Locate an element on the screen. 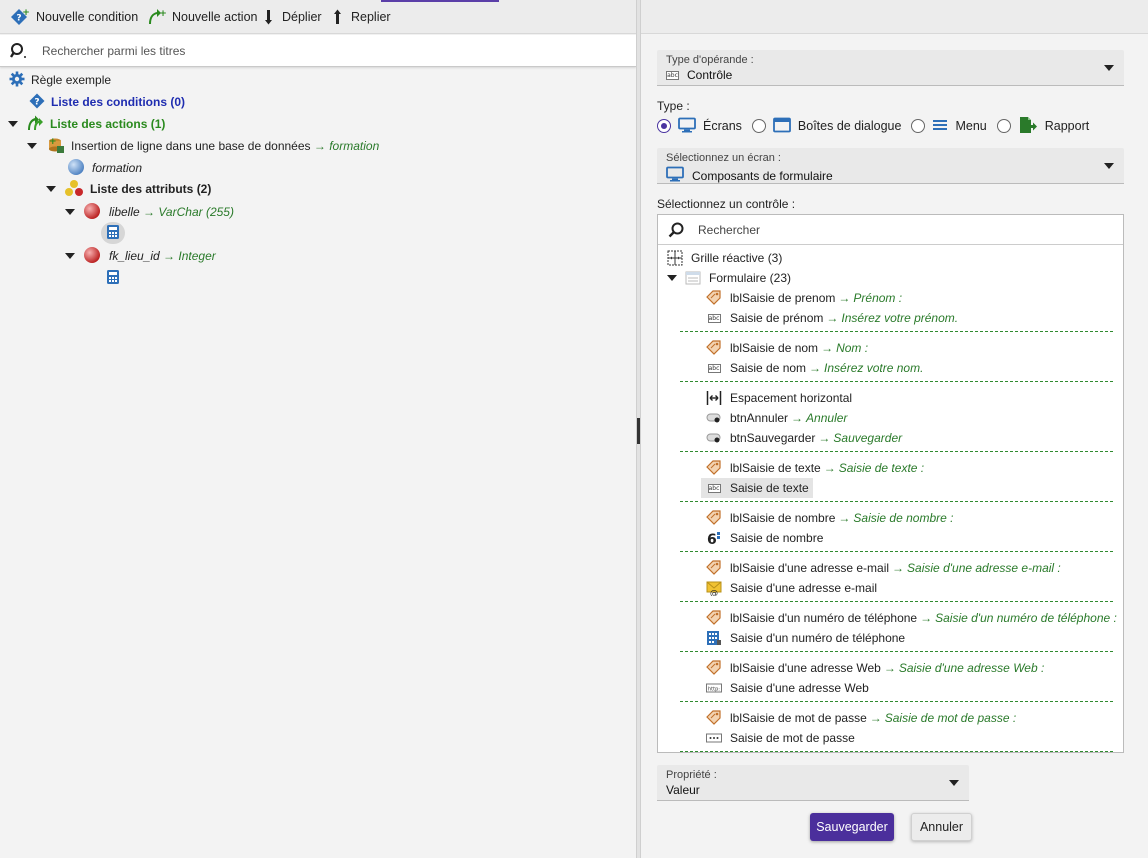 This screenshot has height=858, width=1148. expand-button: Déplier is located at coordinates (293, 17).